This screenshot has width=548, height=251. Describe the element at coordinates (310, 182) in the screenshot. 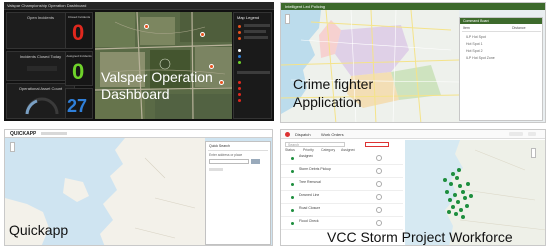

I see `list-item-title: Tree Removal` at that location.